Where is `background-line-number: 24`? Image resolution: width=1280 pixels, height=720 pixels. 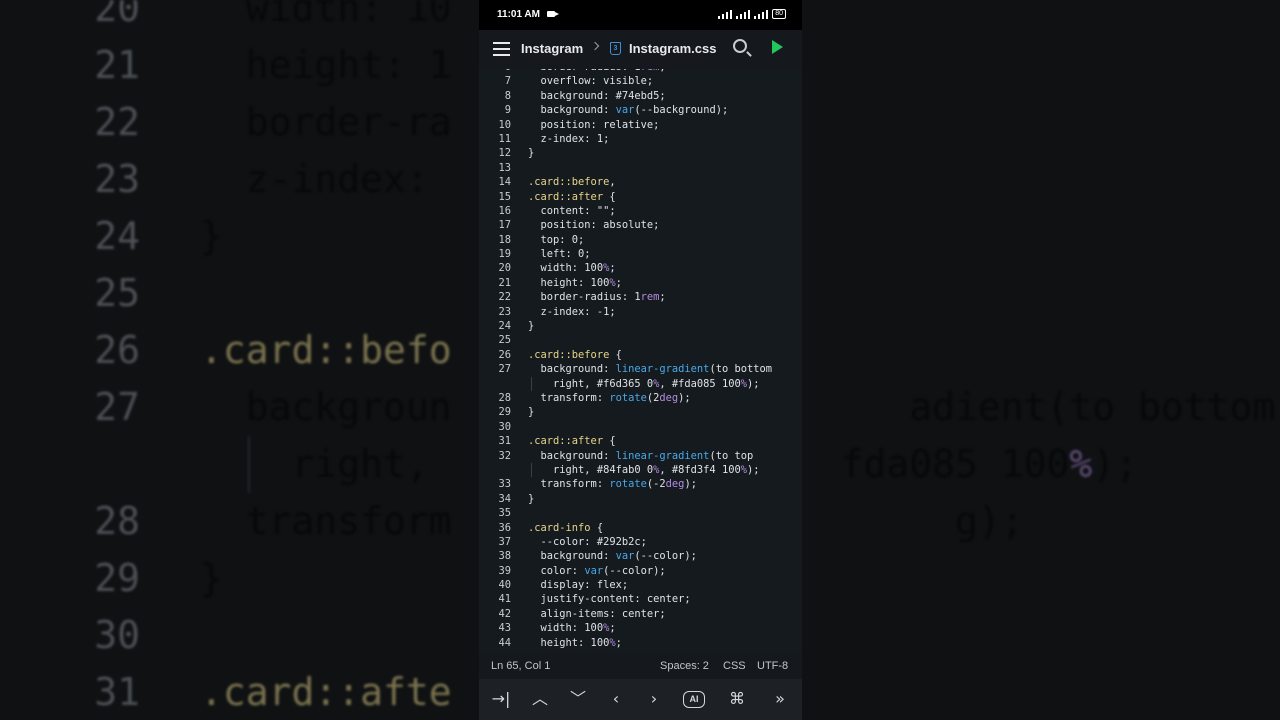
background-line-number: 24 is located at coordinates (117, 236).